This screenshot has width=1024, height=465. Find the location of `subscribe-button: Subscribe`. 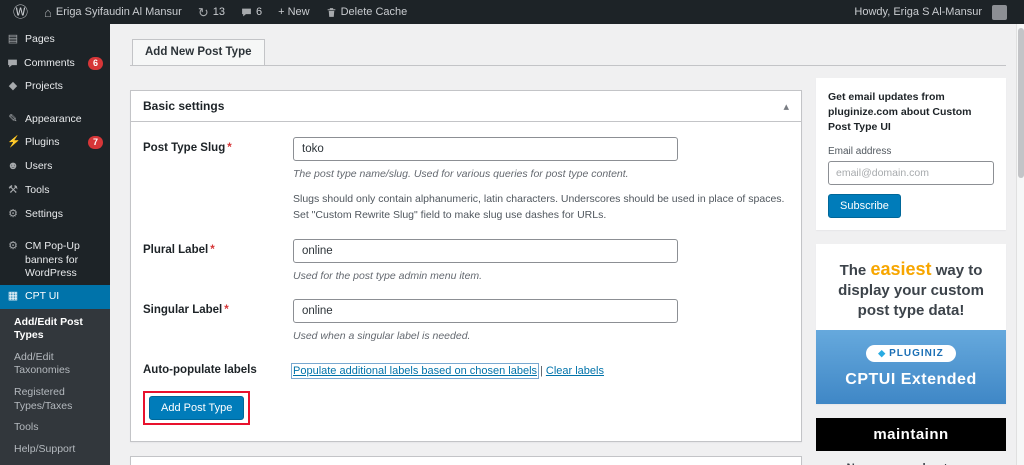

subscribe-button: Subscribe is located at coordinates (864, 205).